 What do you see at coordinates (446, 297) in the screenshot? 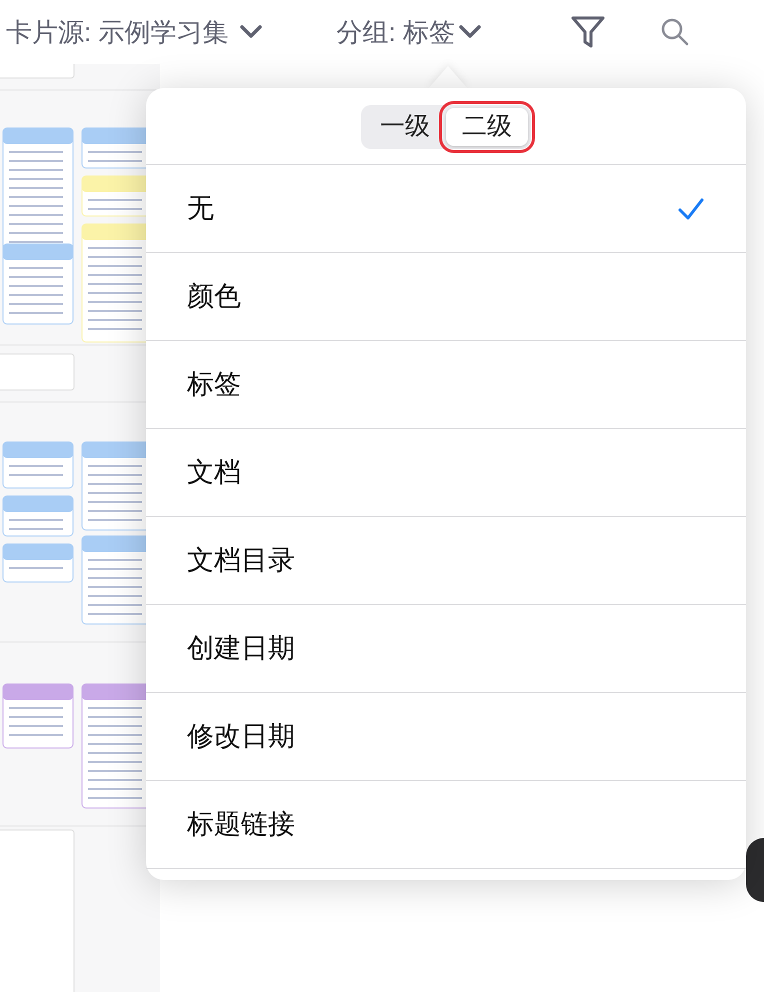
I see `grouping-option: 颜色` at bounding box center [446, 297].